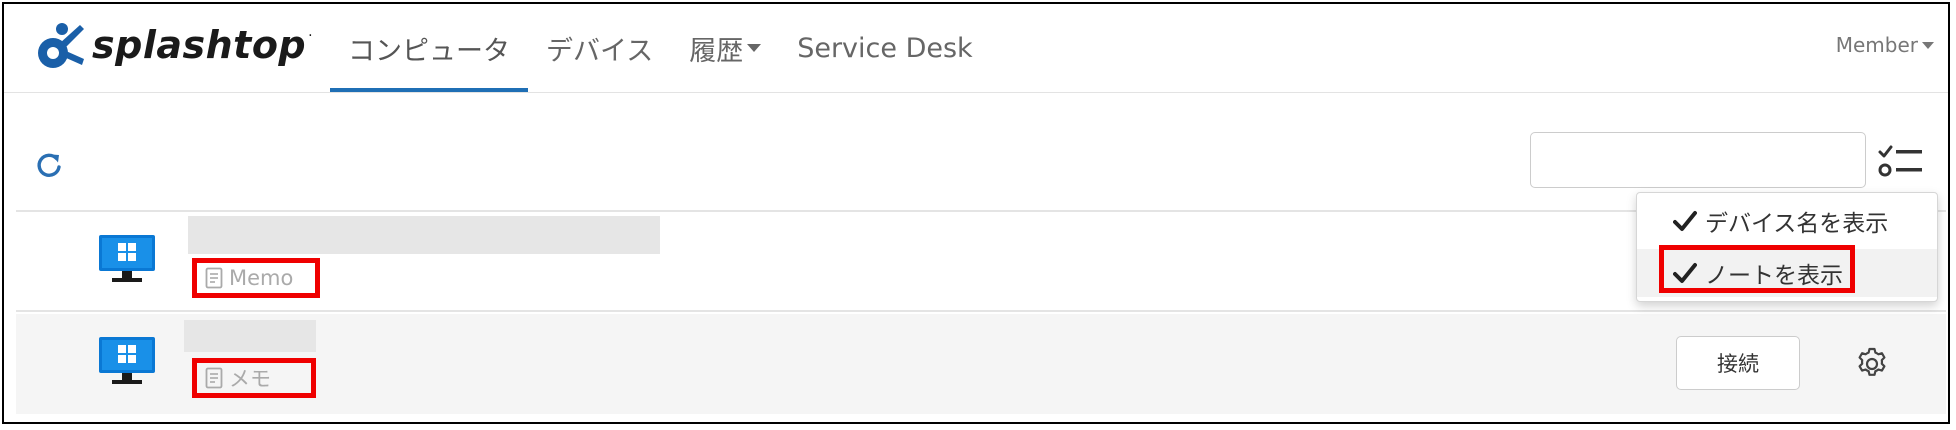 This screenshot has height=430, width=1956. I want to click on splashtop-logo-icon, so click(61, 45).